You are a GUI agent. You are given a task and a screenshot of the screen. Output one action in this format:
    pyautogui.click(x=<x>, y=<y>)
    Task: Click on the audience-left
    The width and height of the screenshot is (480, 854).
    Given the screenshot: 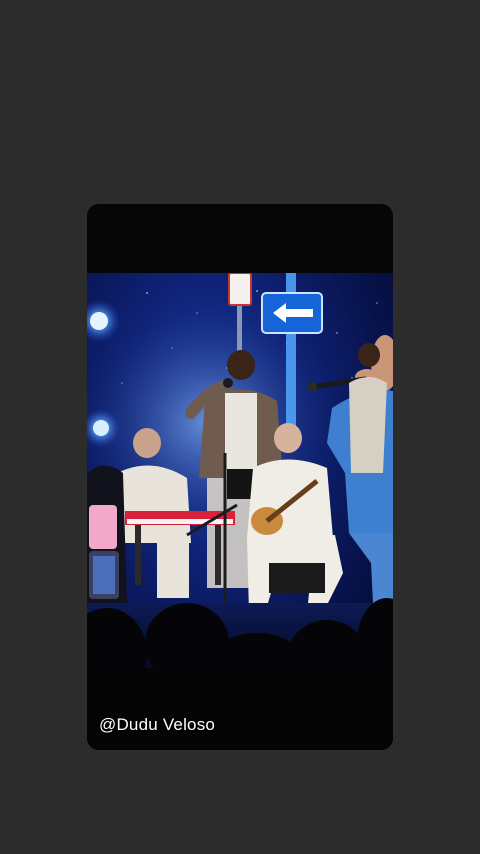 What is the action you would take?
    pyautogui.click(x=107, y=534)
    